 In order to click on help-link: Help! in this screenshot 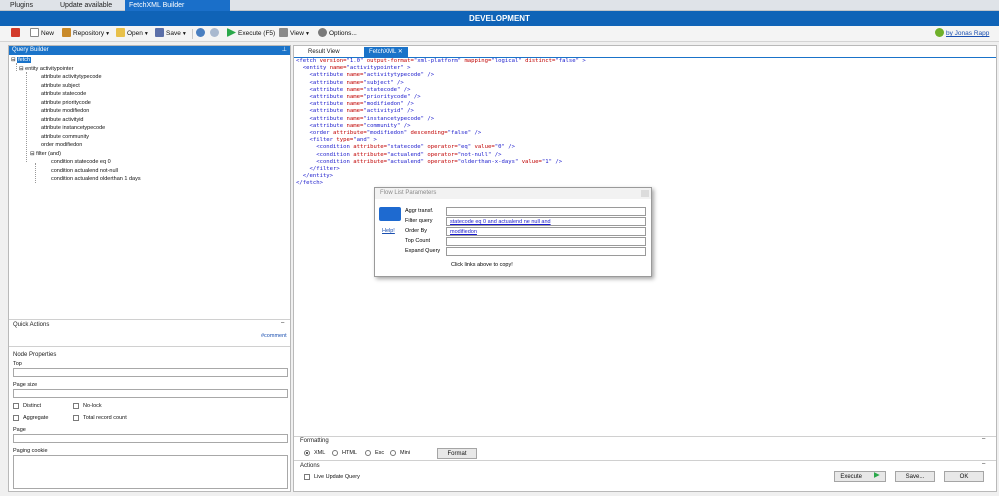, I will do `click(388, 231)`.